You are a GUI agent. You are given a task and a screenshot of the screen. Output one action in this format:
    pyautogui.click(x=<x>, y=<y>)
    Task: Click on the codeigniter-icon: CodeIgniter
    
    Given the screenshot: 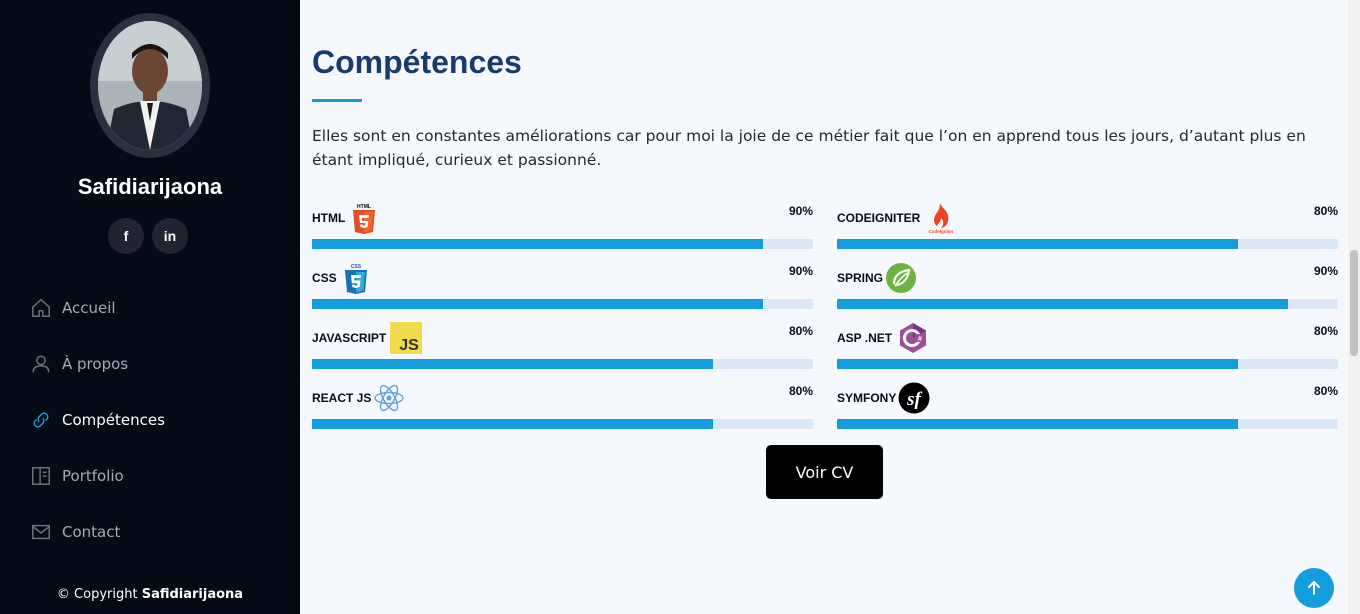 What is the action you would take?
    pyautogui.click(x=941, y=218)
    